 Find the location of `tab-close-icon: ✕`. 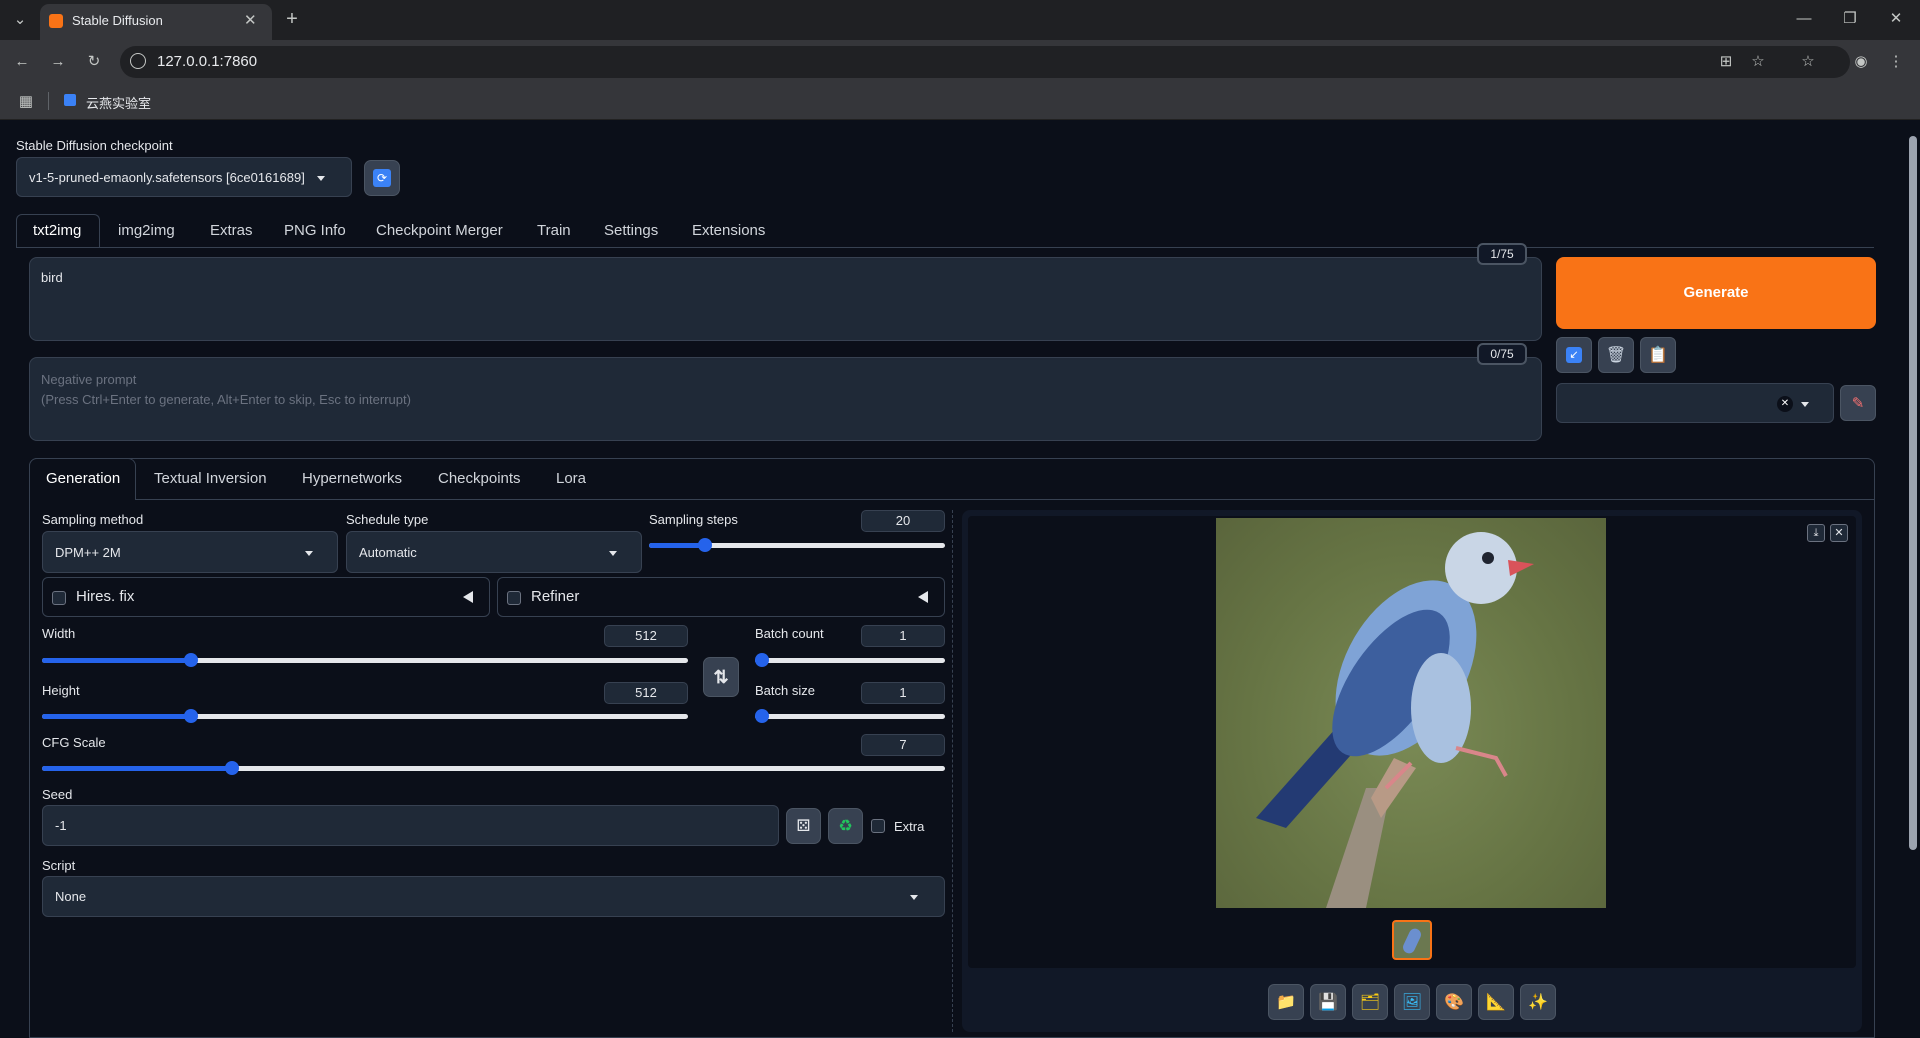

tab-close-icon: ✕ is located at coordinates (250, 20).